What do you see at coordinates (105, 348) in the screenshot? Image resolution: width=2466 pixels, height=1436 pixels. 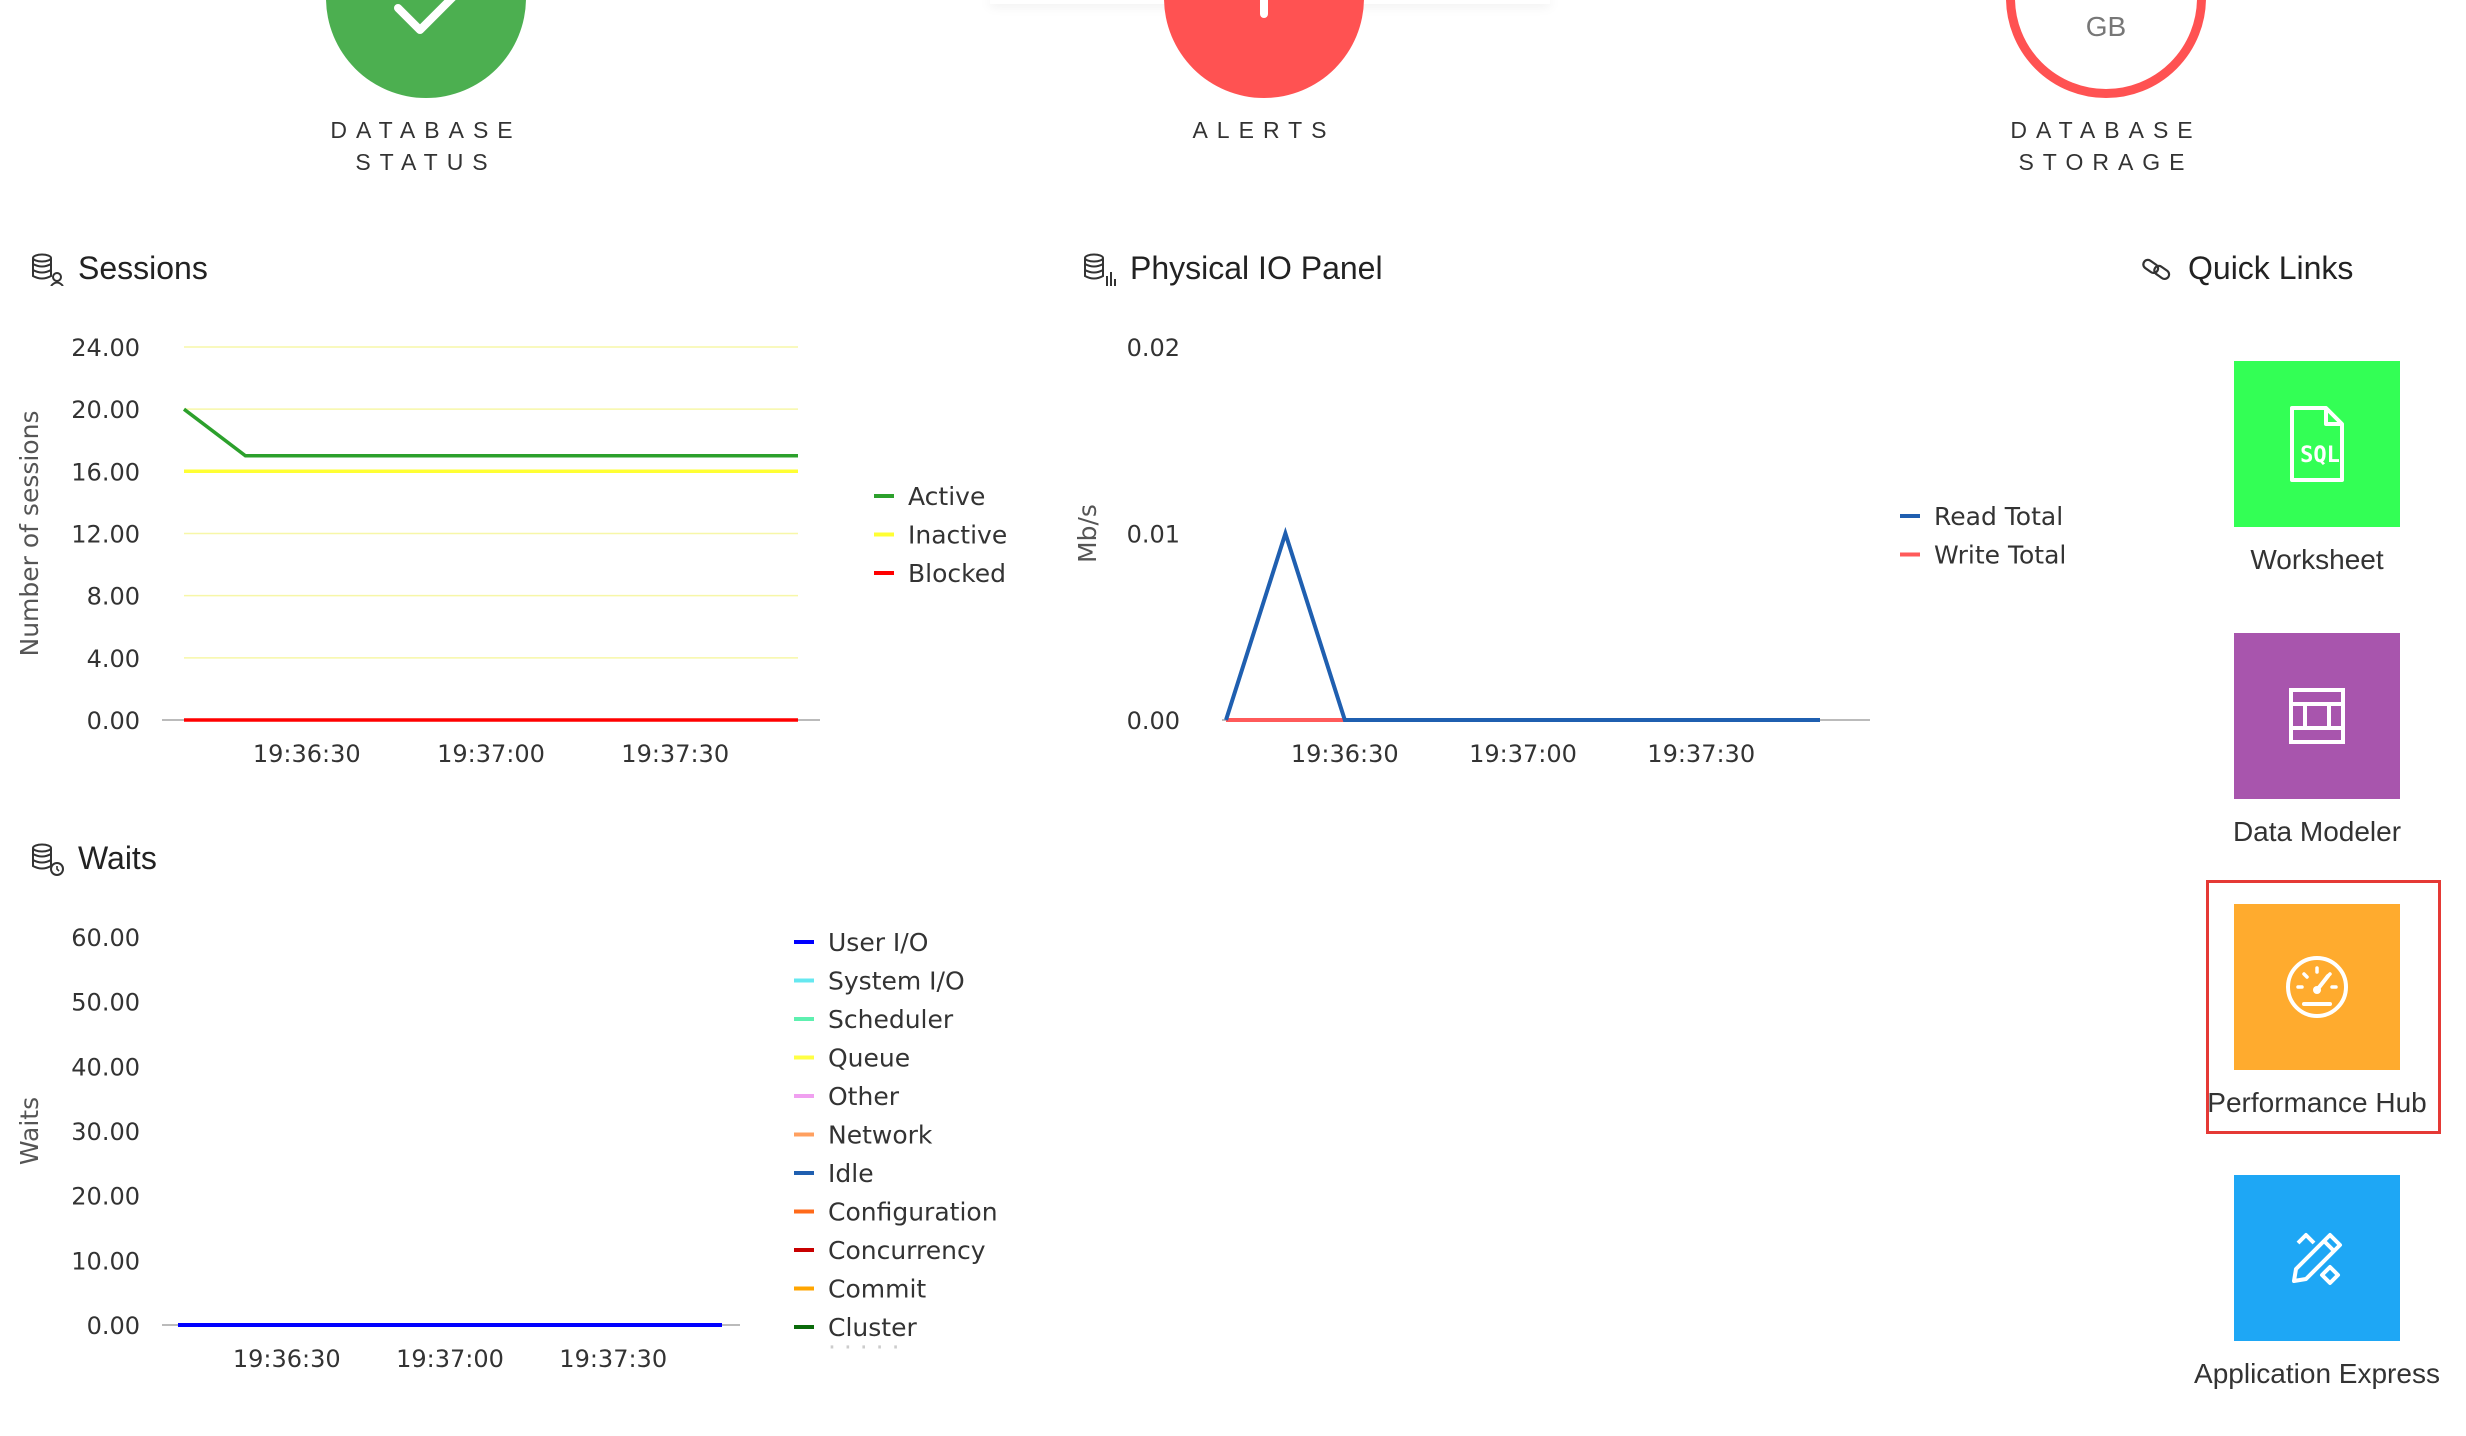 I see `y-tick-label: 24.00` at bounding box center [105, 348].